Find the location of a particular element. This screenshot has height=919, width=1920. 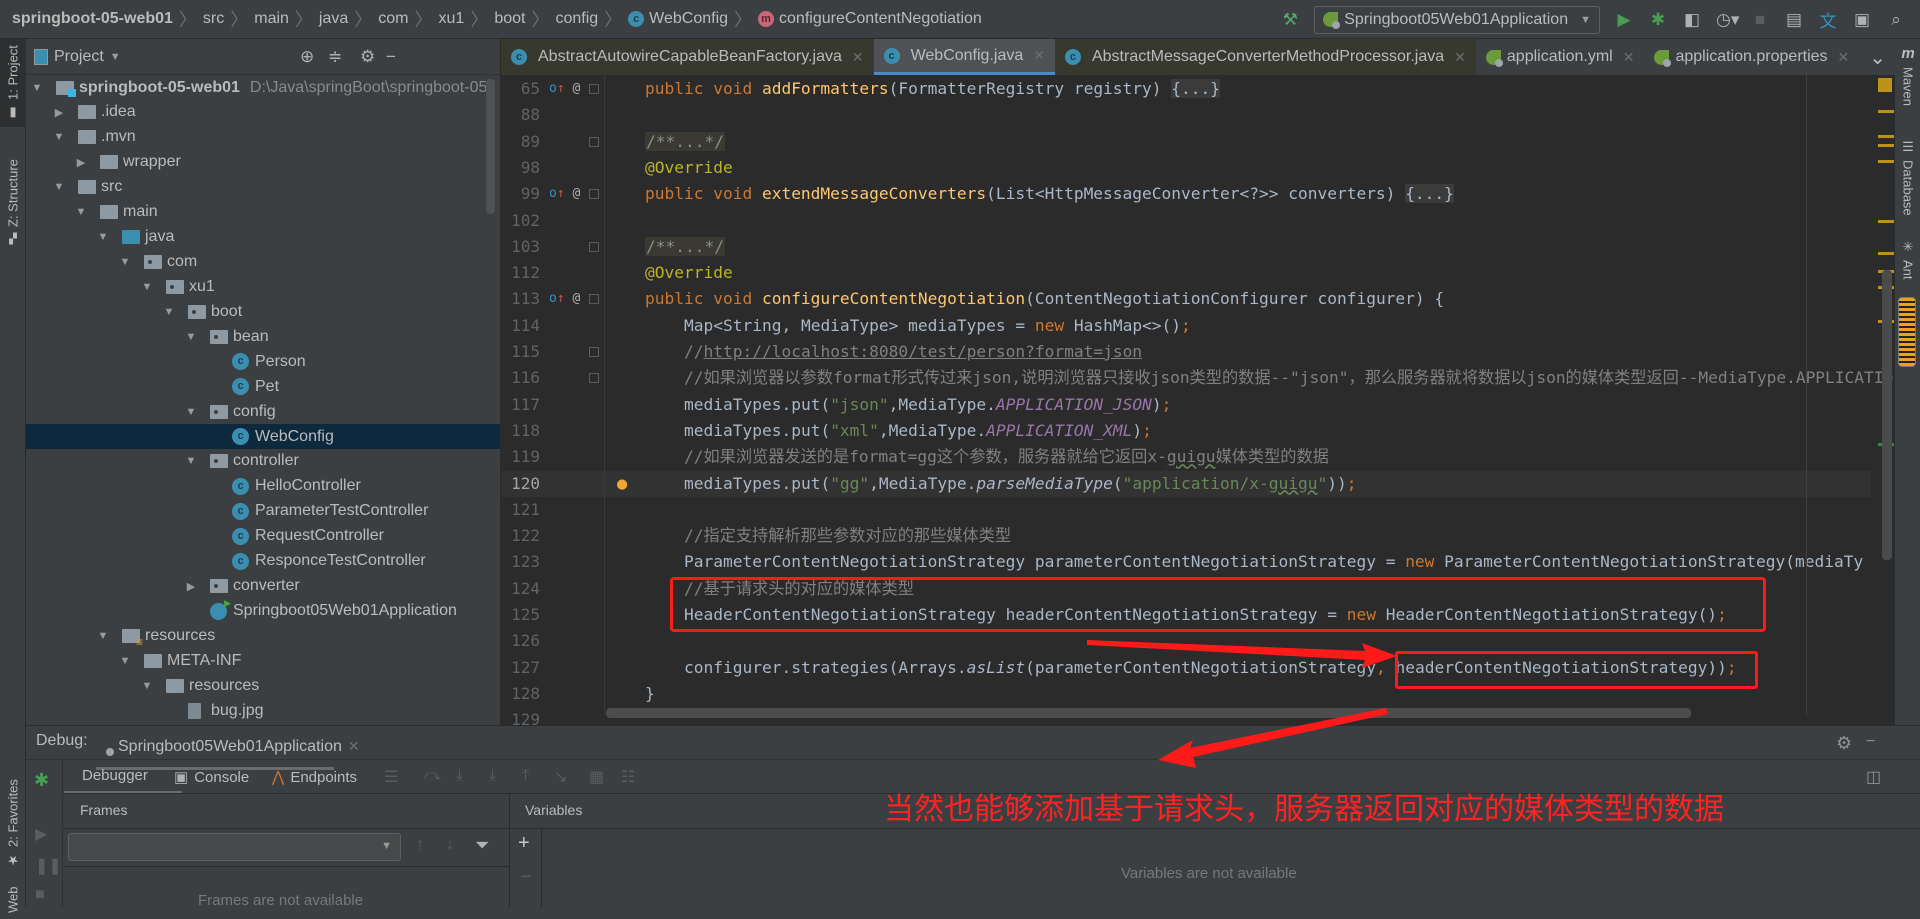

annotation-arrows is located at coordinates (1242, 704).